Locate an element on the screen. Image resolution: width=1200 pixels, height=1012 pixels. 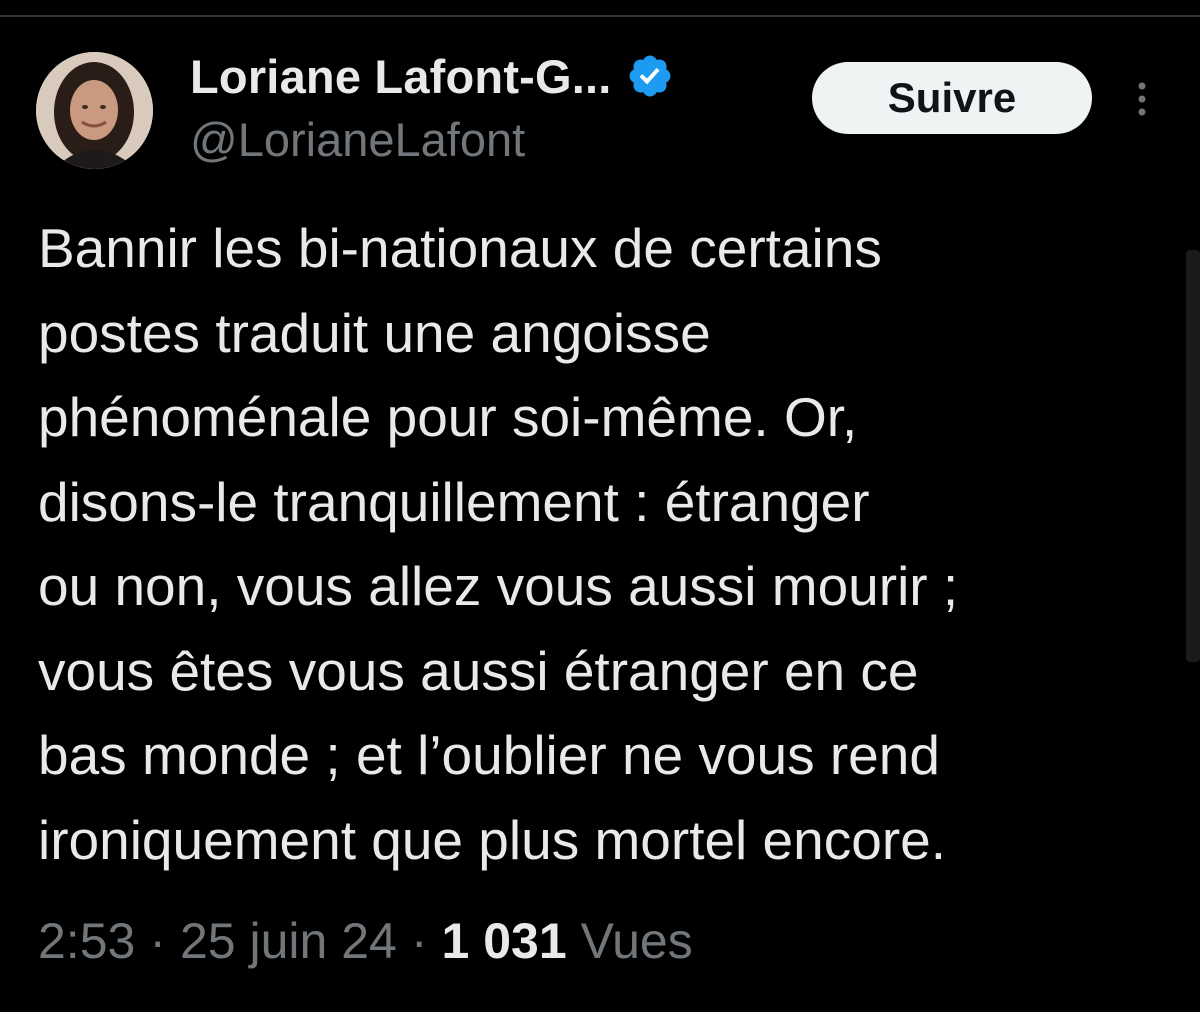
follow-button: Suivre is located at coordinates (952, 98).